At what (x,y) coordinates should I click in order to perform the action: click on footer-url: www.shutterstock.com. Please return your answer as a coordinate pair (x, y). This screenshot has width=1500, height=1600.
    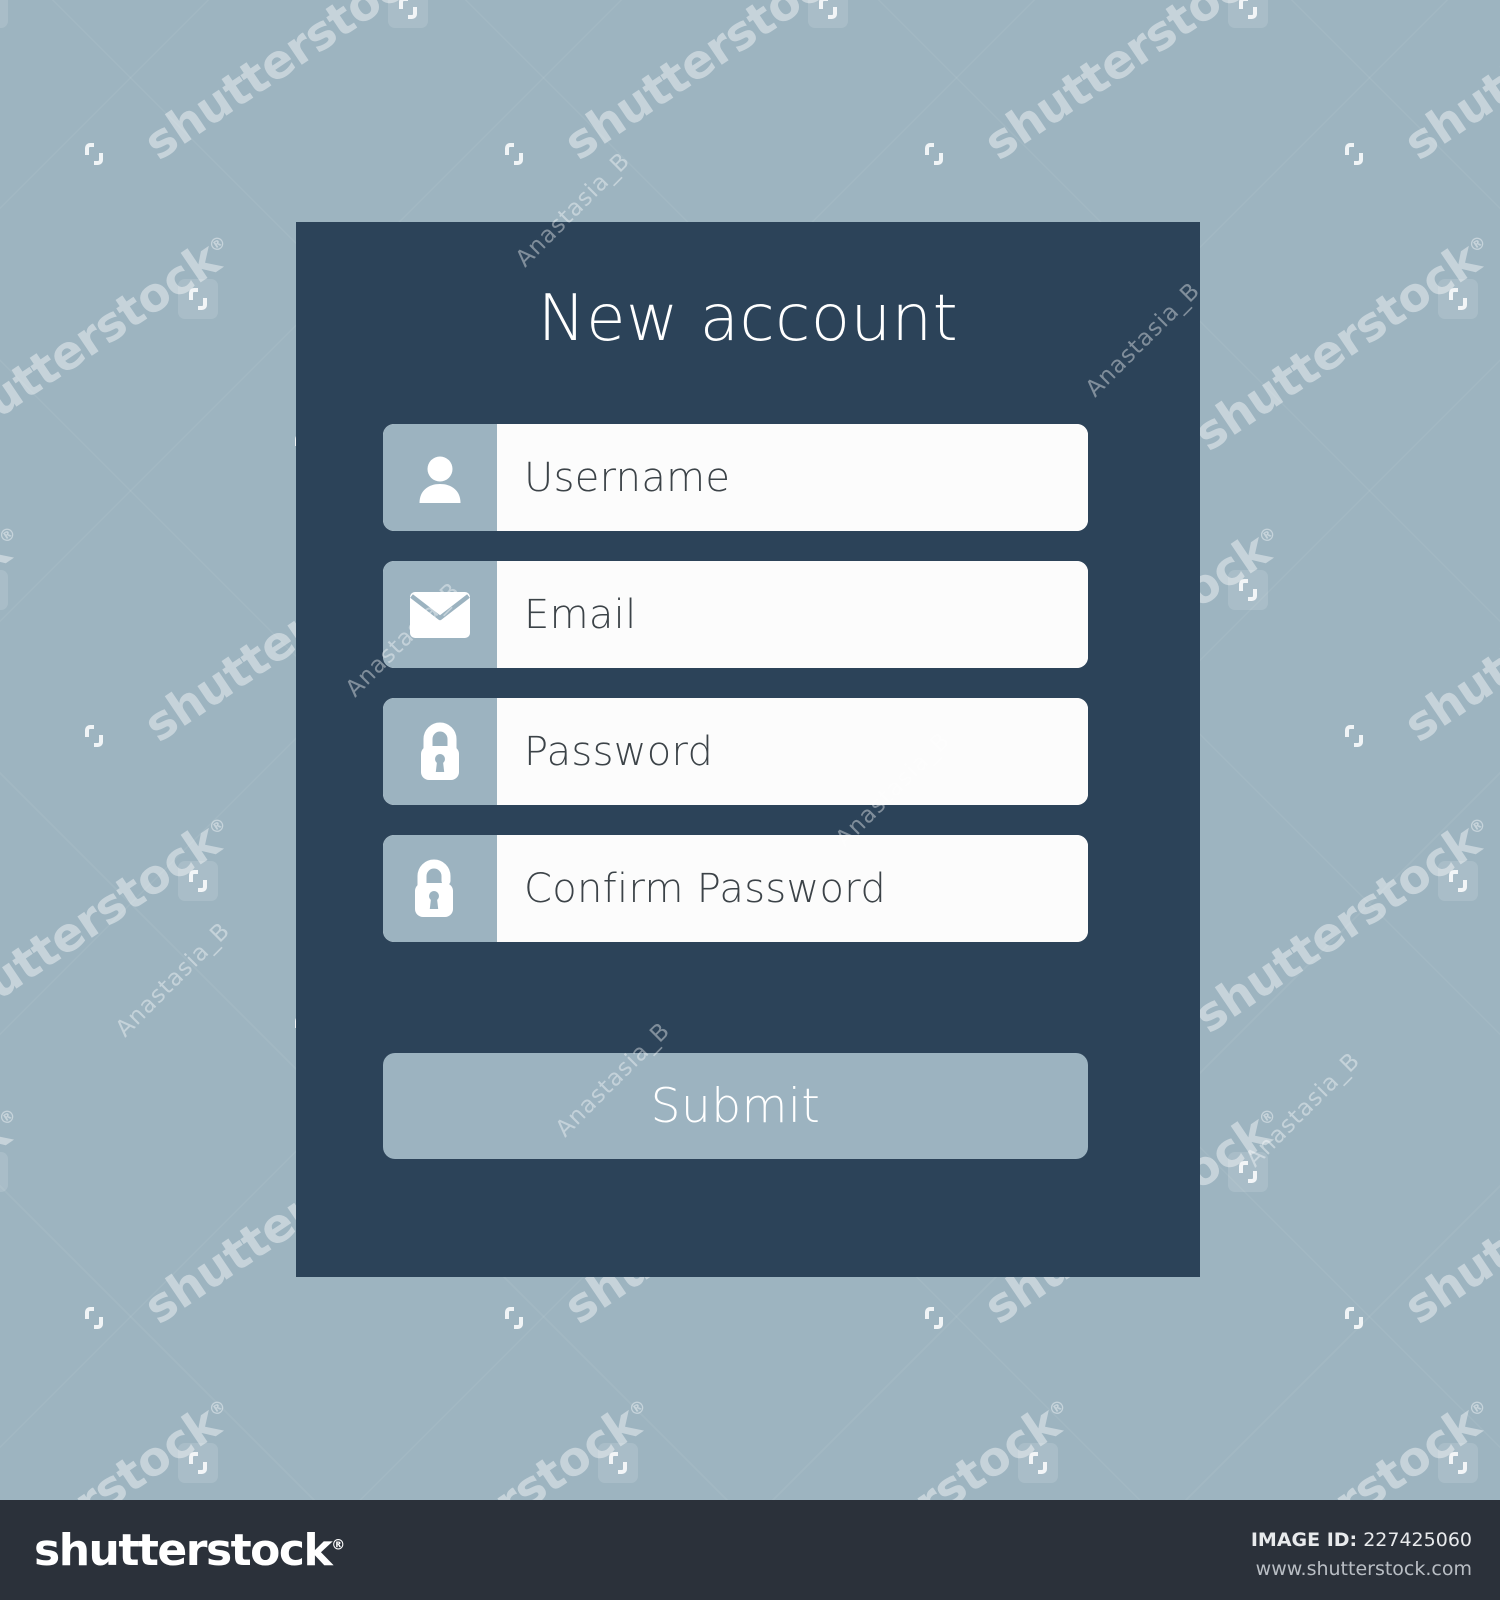
    Looking at the image, I should click on (1363, 1568).